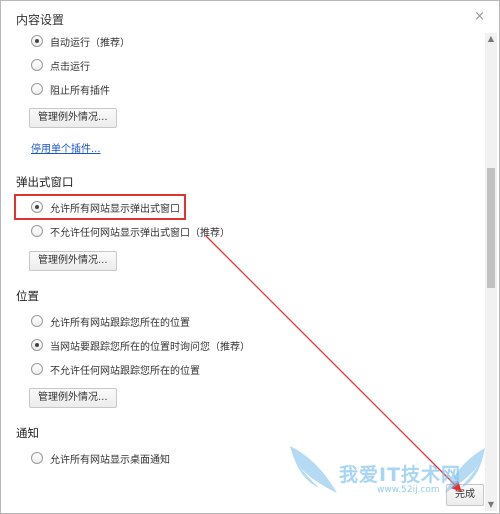 The height and width of the screenshot is (514, 500). Describe the element at coordinates (27, 433) in the screenshot. I see `notifications-section-title: 通知` at that location.